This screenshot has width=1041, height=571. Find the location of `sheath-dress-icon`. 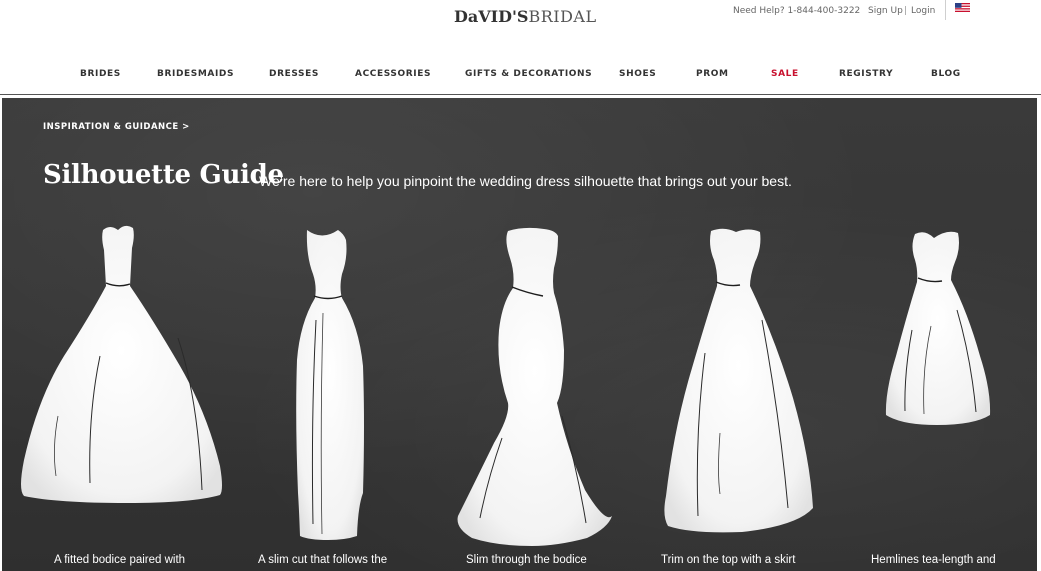

sheath-dress-icon is located at coordinates (330, 385).